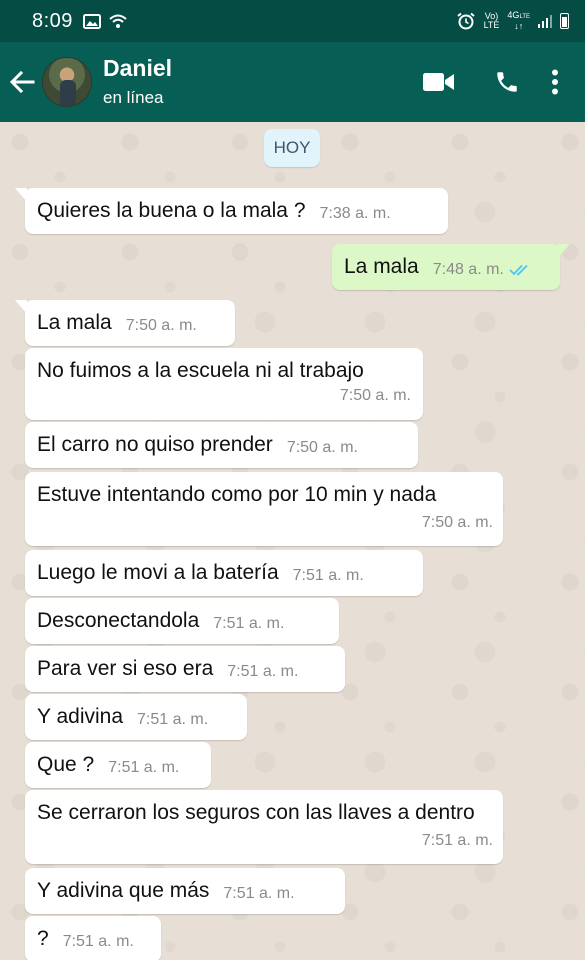 The image size is (585, 960). Describe the element at coordinates (292, 21) in the screenshot. I see `status-bar: 8:09 Vo) LTE 4GLTE ↓↑` at that location.